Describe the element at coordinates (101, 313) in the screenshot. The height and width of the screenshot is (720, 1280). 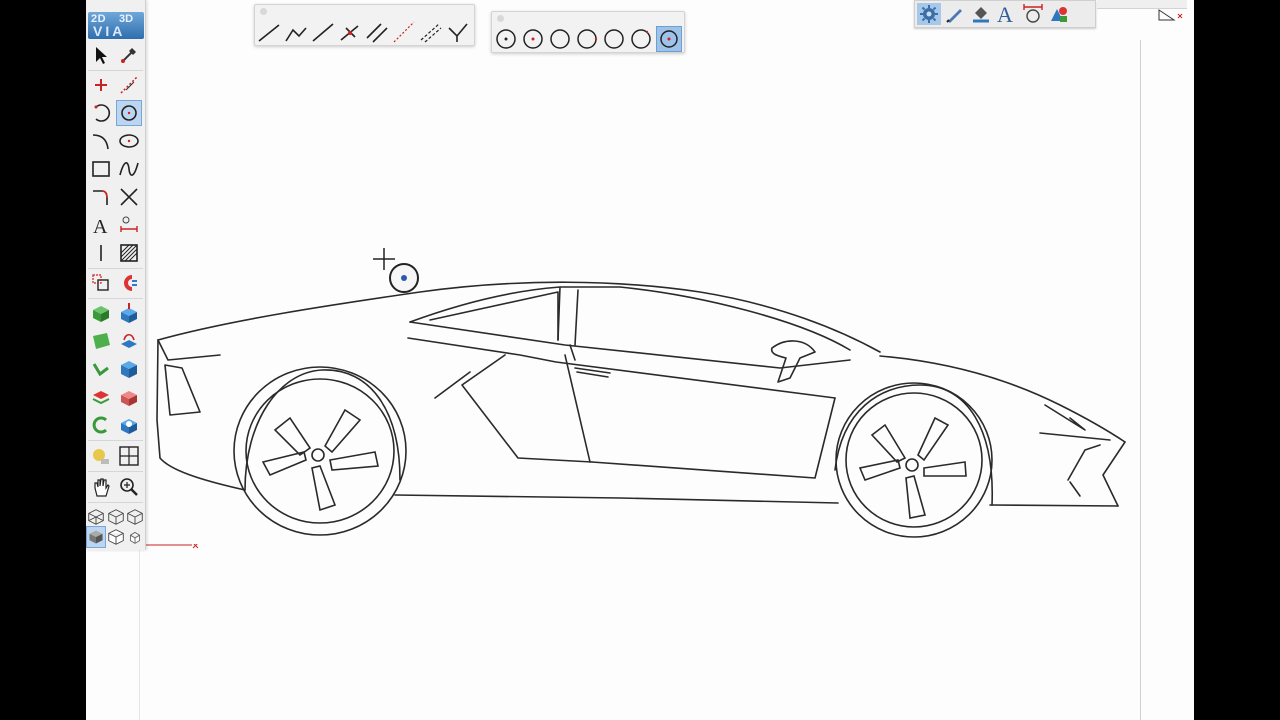
I see `extrude-icon` at that location.